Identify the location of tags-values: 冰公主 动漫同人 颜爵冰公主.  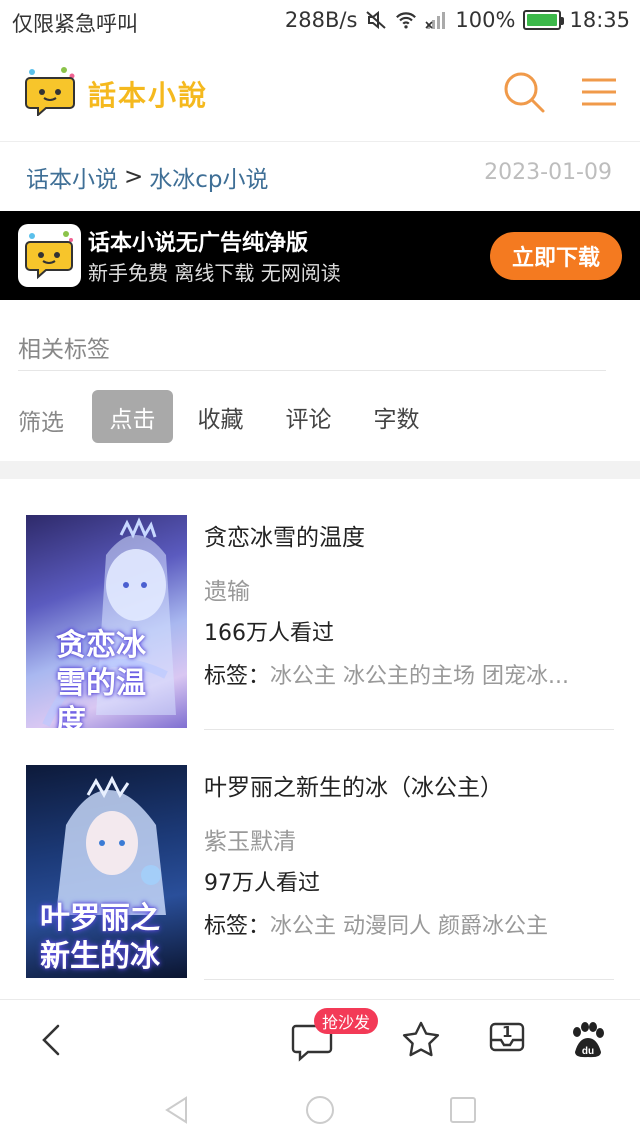
(409, 926).